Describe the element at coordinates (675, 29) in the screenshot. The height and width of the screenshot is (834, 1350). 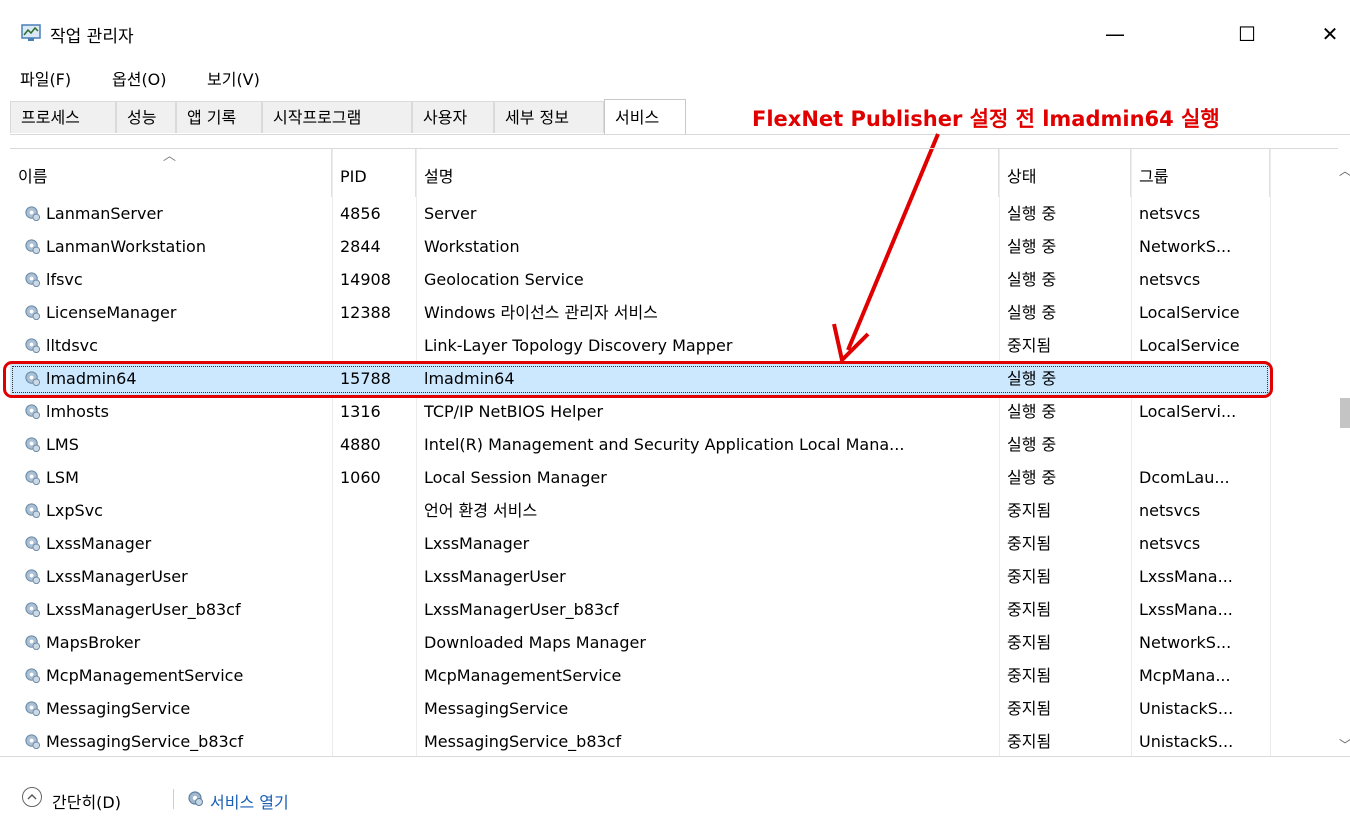
I see `title-bar: 작업 관리자 — ☐ ✕` at that location.